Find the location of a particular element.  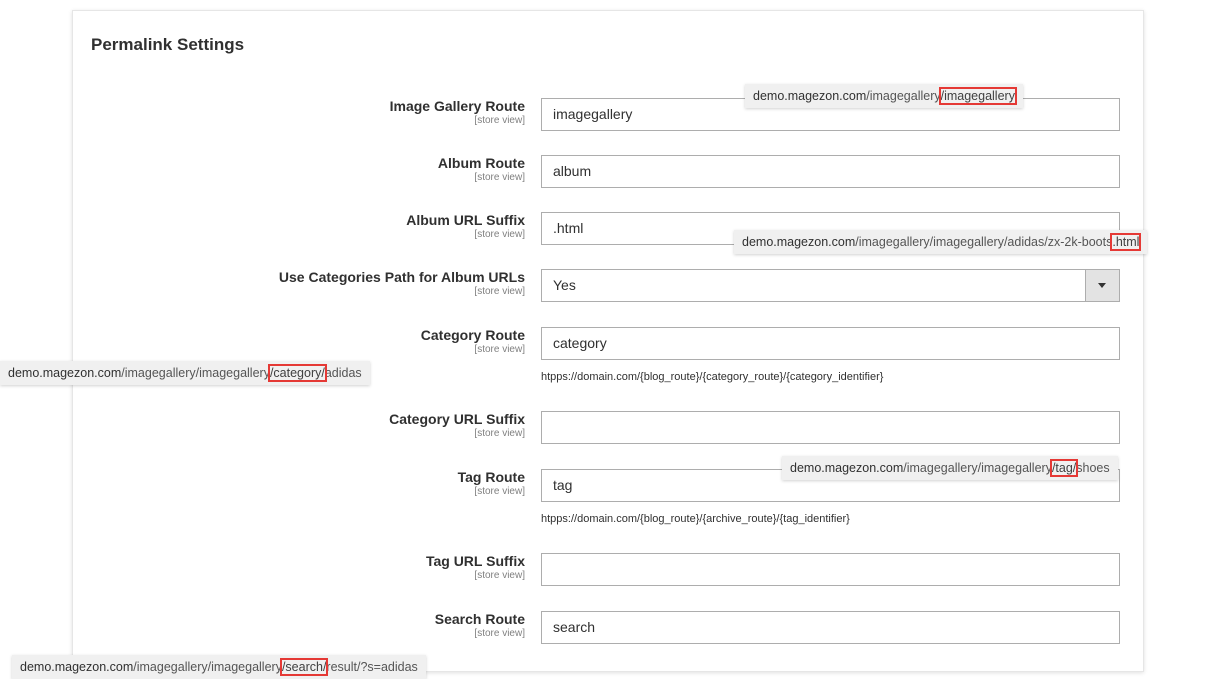

select-toggle is located at coordinates (1102, 285).